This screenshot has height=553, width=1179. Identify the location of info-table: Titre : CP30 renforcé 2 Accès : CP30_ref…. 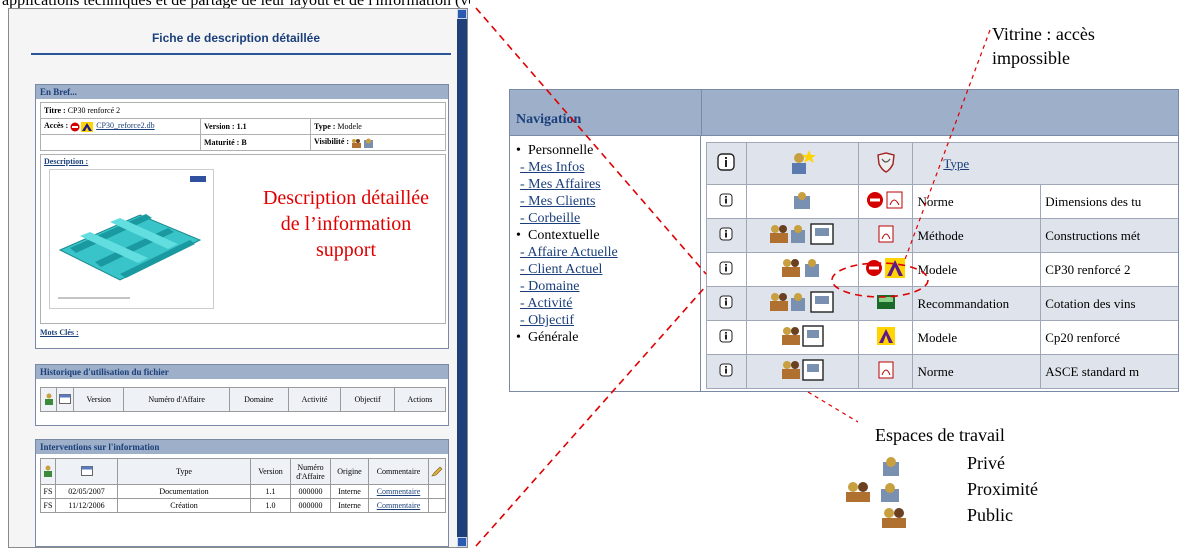
(243, 126).